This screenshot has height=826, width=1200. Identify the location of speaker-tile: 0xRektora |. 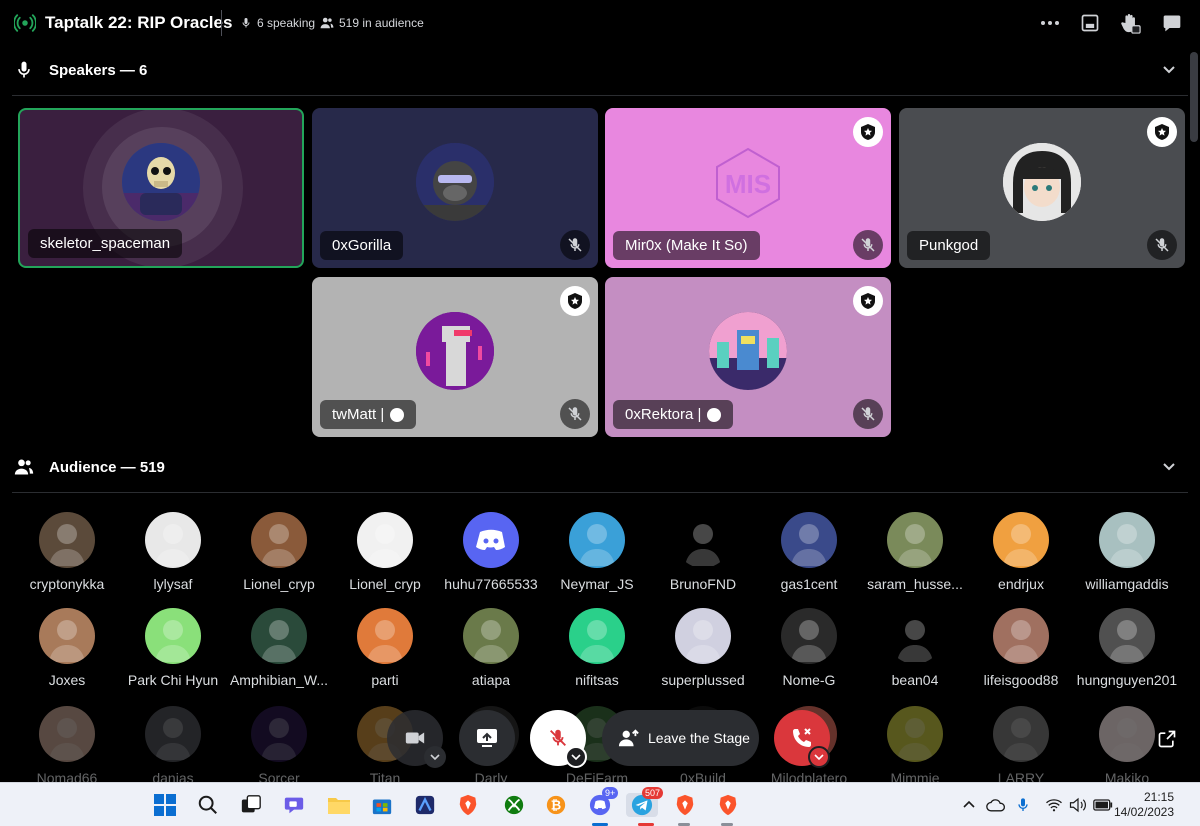
(748, 357).